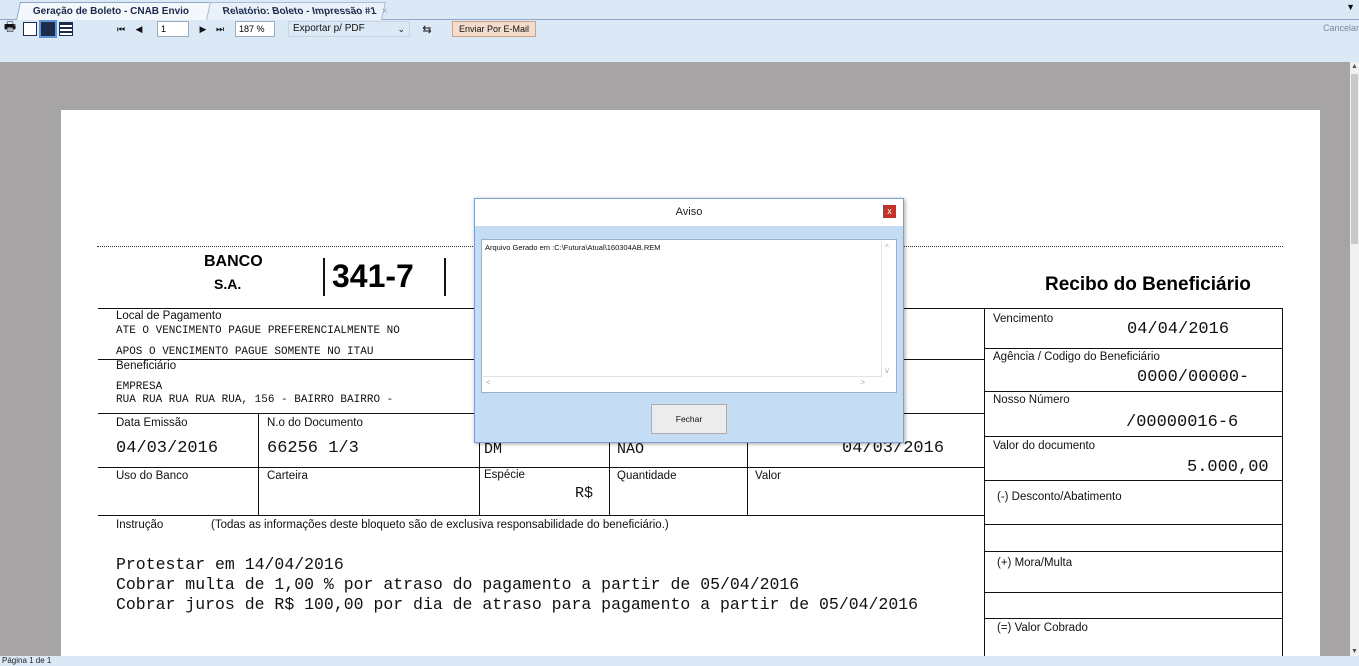 The height and width of the screenshot is (666, 1359). Describe the element at coordinates (1031, 400) in the screenshot. I see `nosso-numero-label: Nosso Número` at that location.